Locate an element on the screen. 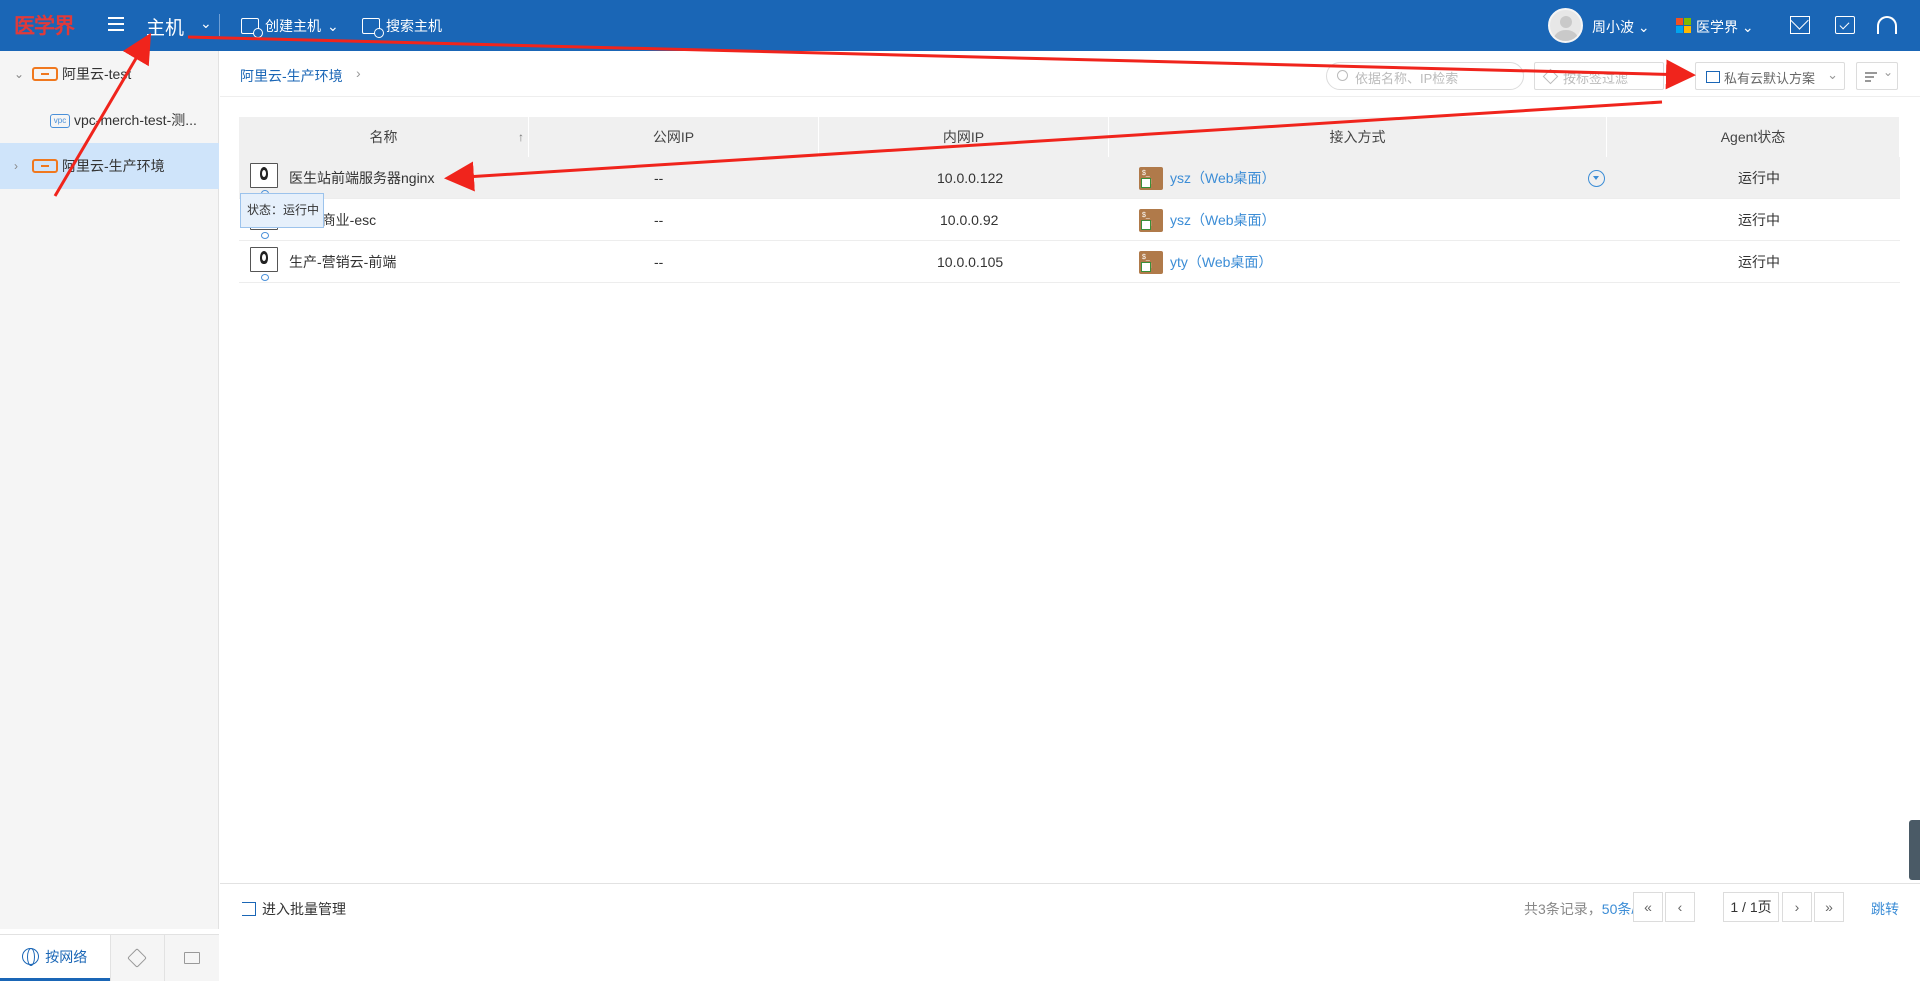 The image size is (1920, 981). hamburger-menu-icon is located at coordinates (116, 24).